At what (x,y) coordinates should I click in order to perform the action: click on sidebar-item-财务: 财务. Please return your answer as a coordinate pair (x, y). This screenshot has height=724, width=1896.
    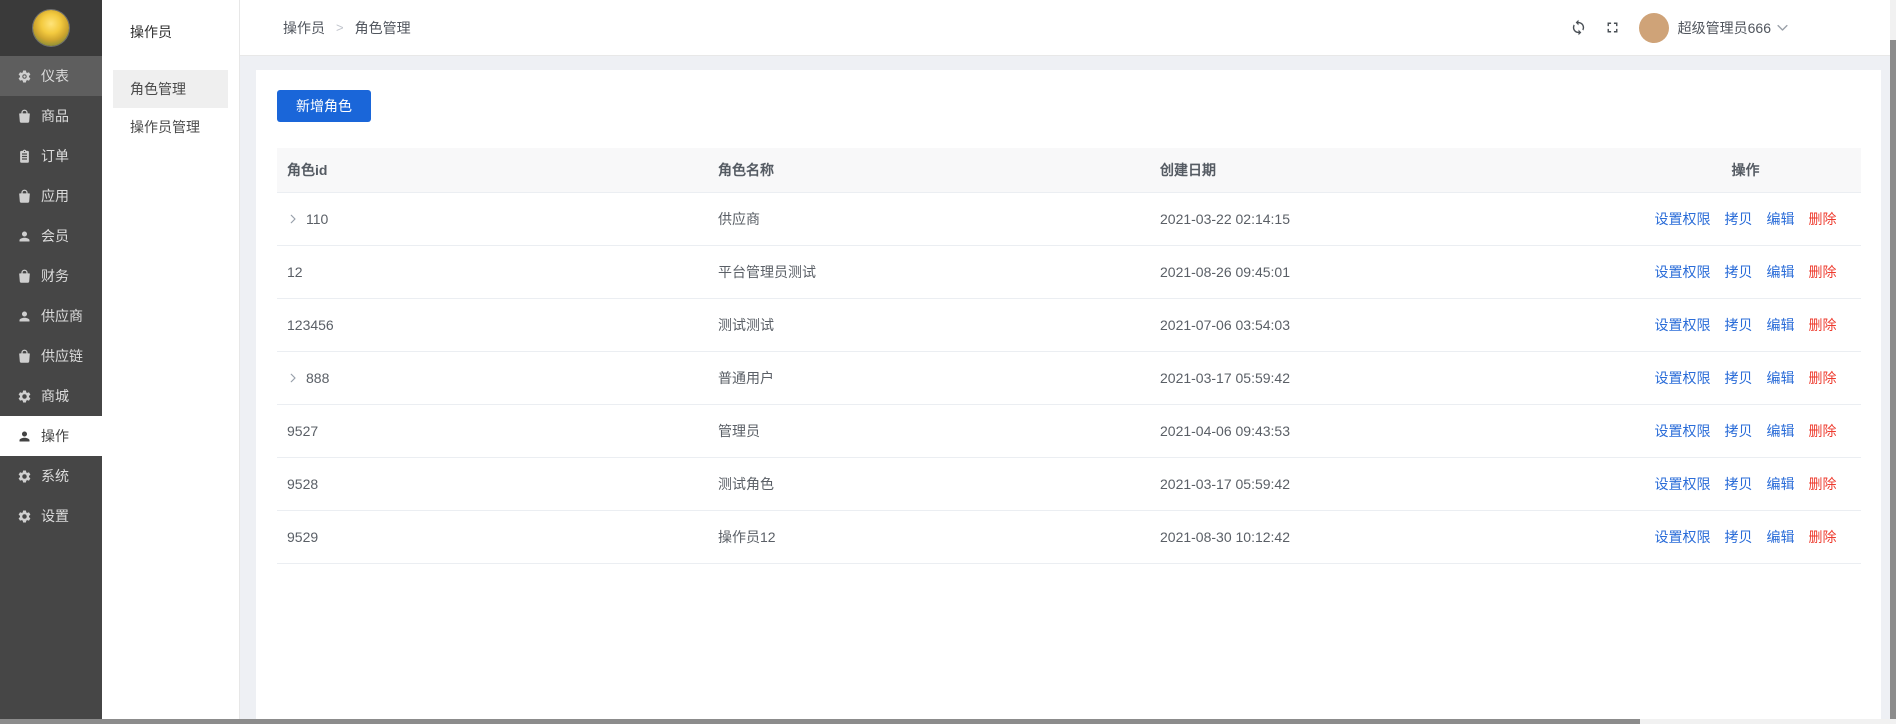
    Looking at the image, I should click on (51, 276).